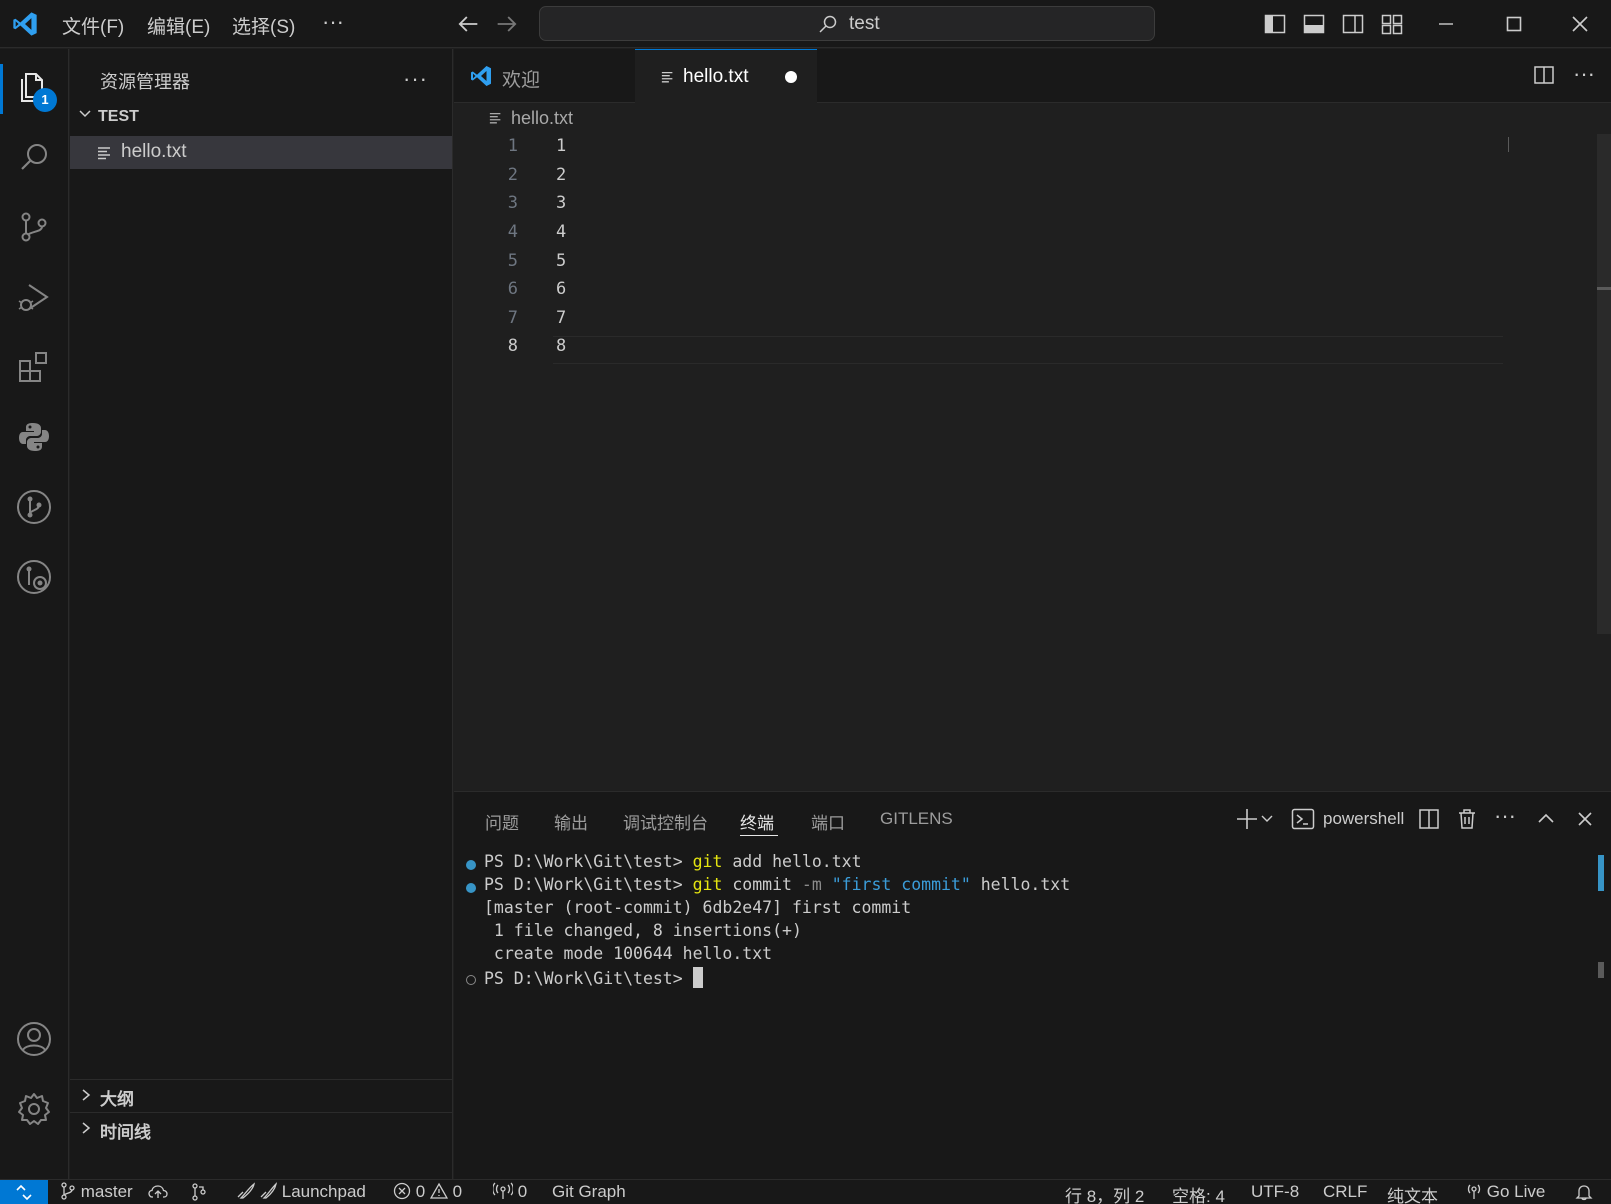  I want to click on extensions-icon, so click(34, 367).